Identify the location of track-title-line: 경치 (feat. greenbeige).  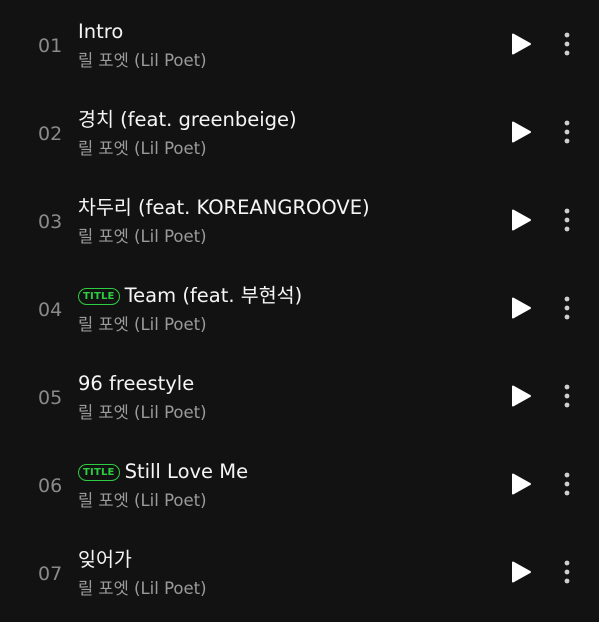
(187, 120).